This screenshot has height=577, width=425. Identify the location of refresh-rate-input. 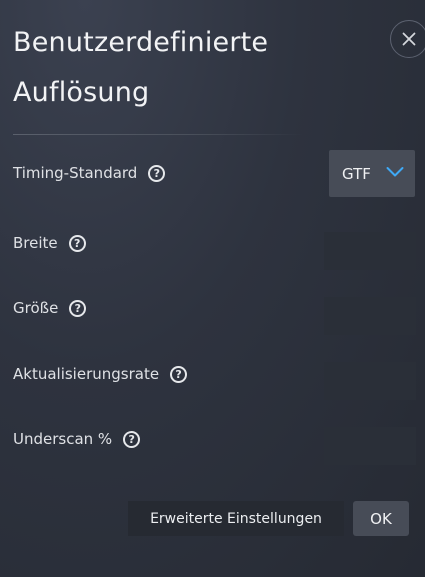
(370, 381).